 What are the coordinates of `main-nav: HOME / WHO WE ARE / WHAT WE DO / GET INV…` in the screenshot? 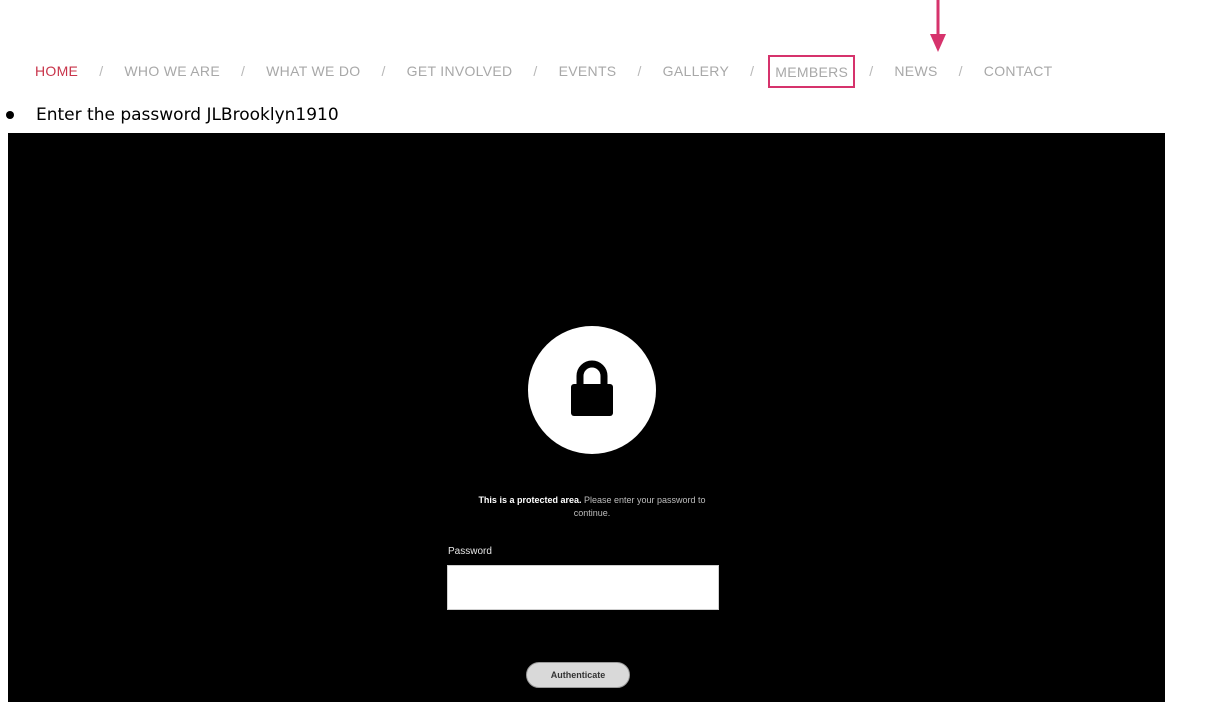 It's located at (544, 71).